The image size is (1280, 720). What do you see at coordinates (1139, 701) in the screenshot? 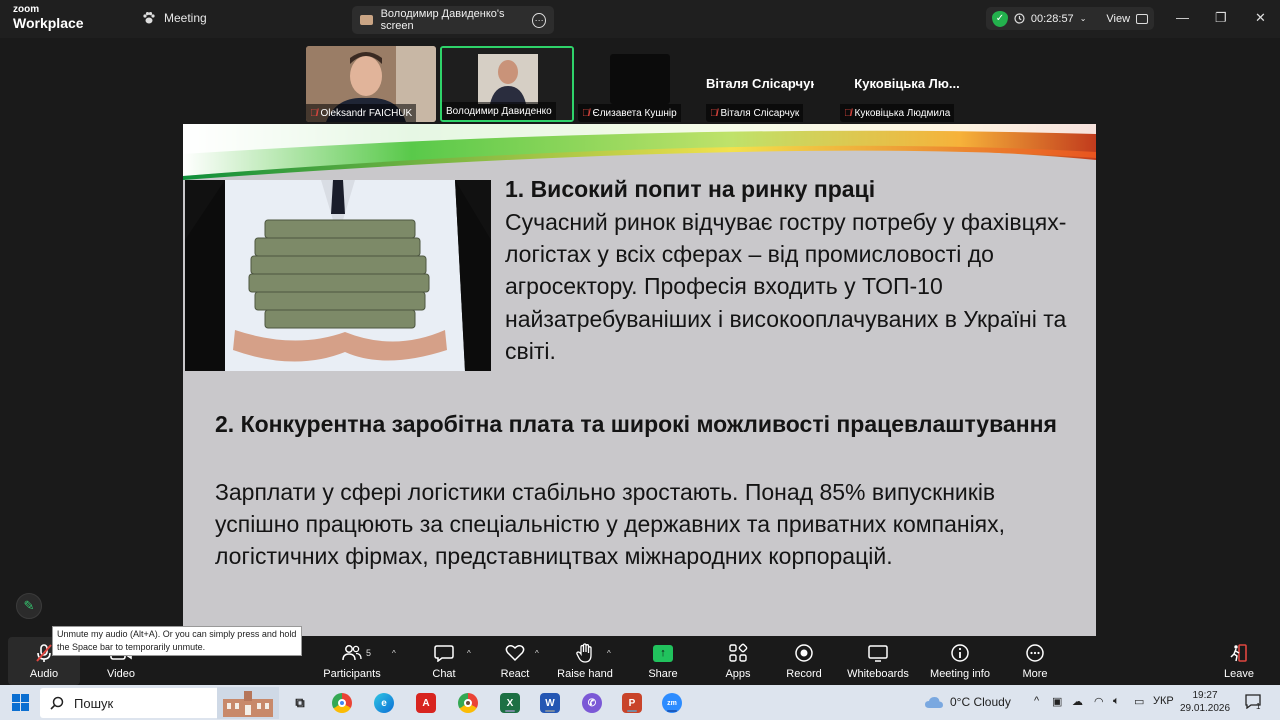
I see `battery-icon: ▭` at bounding box center [1139, 701].